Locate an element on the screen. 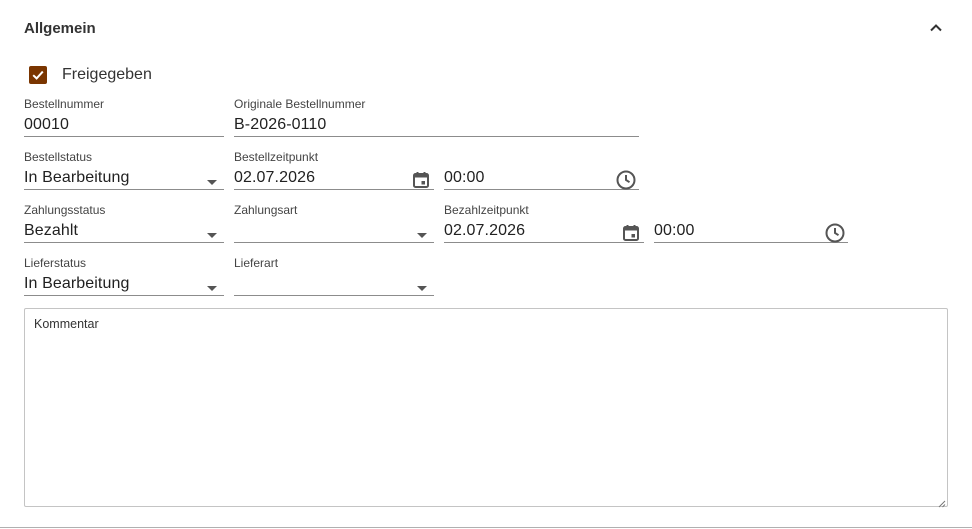 This screenshot has height=529, width=972. order-date-value: 02.07.2026 is located at coordinates (275, 177).